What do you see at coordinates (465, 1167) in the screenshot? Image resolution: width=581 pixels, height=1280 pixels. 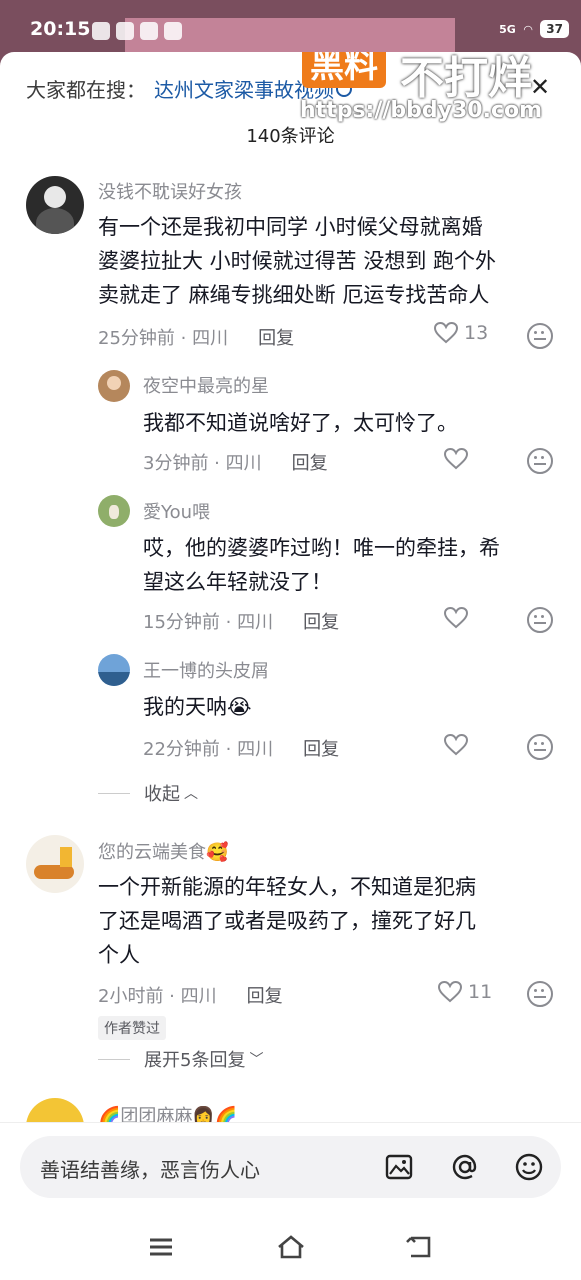 I see `at-icon` at bounding box center [465, 1167].